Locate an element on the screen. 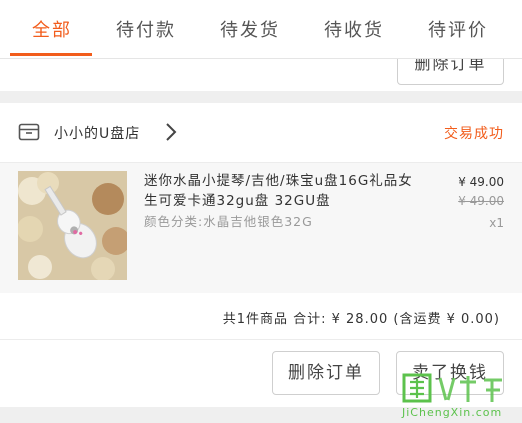  delete-order-button: 删除订单 is located at coordinates (326, 373).